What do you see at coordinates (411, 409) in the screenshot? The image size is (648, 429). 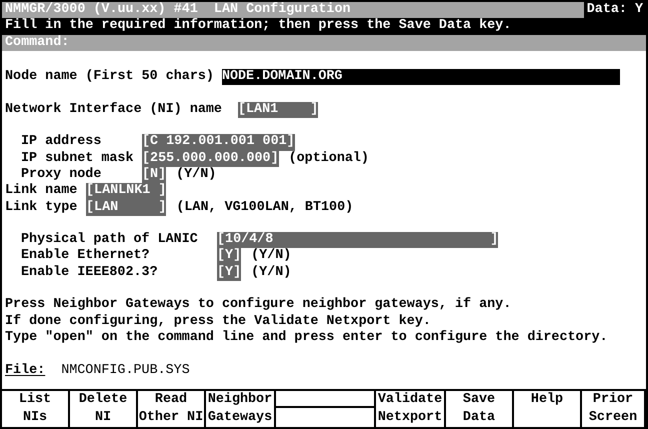 I see `softkey-button: Validate Netxport` at bounding box center [411, 409].